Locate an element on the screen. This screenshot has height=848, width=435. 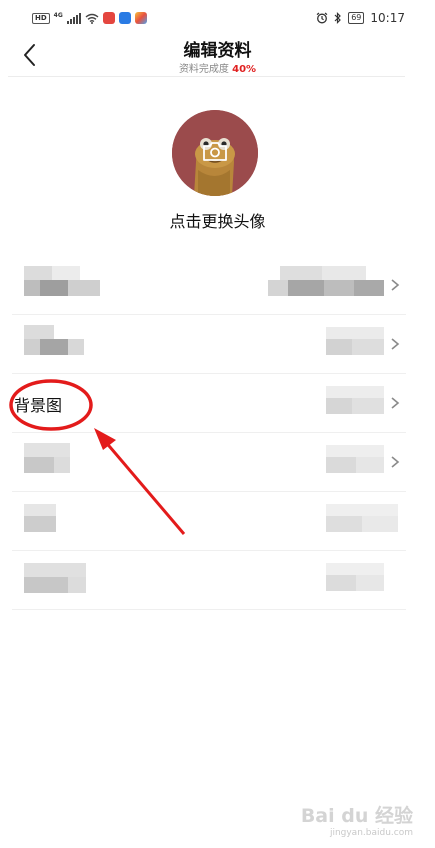
completion-line: 资料完成度 40% is located at coordinates (217, 67).